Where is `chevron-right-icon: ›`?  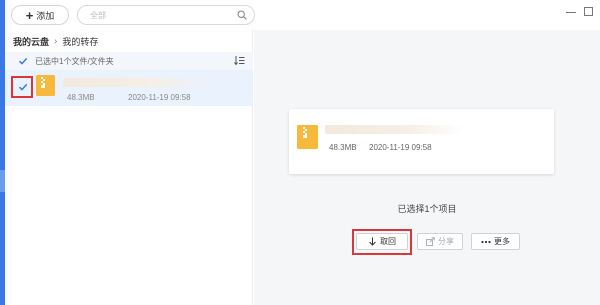
chevron-right-icon: › is located at coordinates (56, 41).